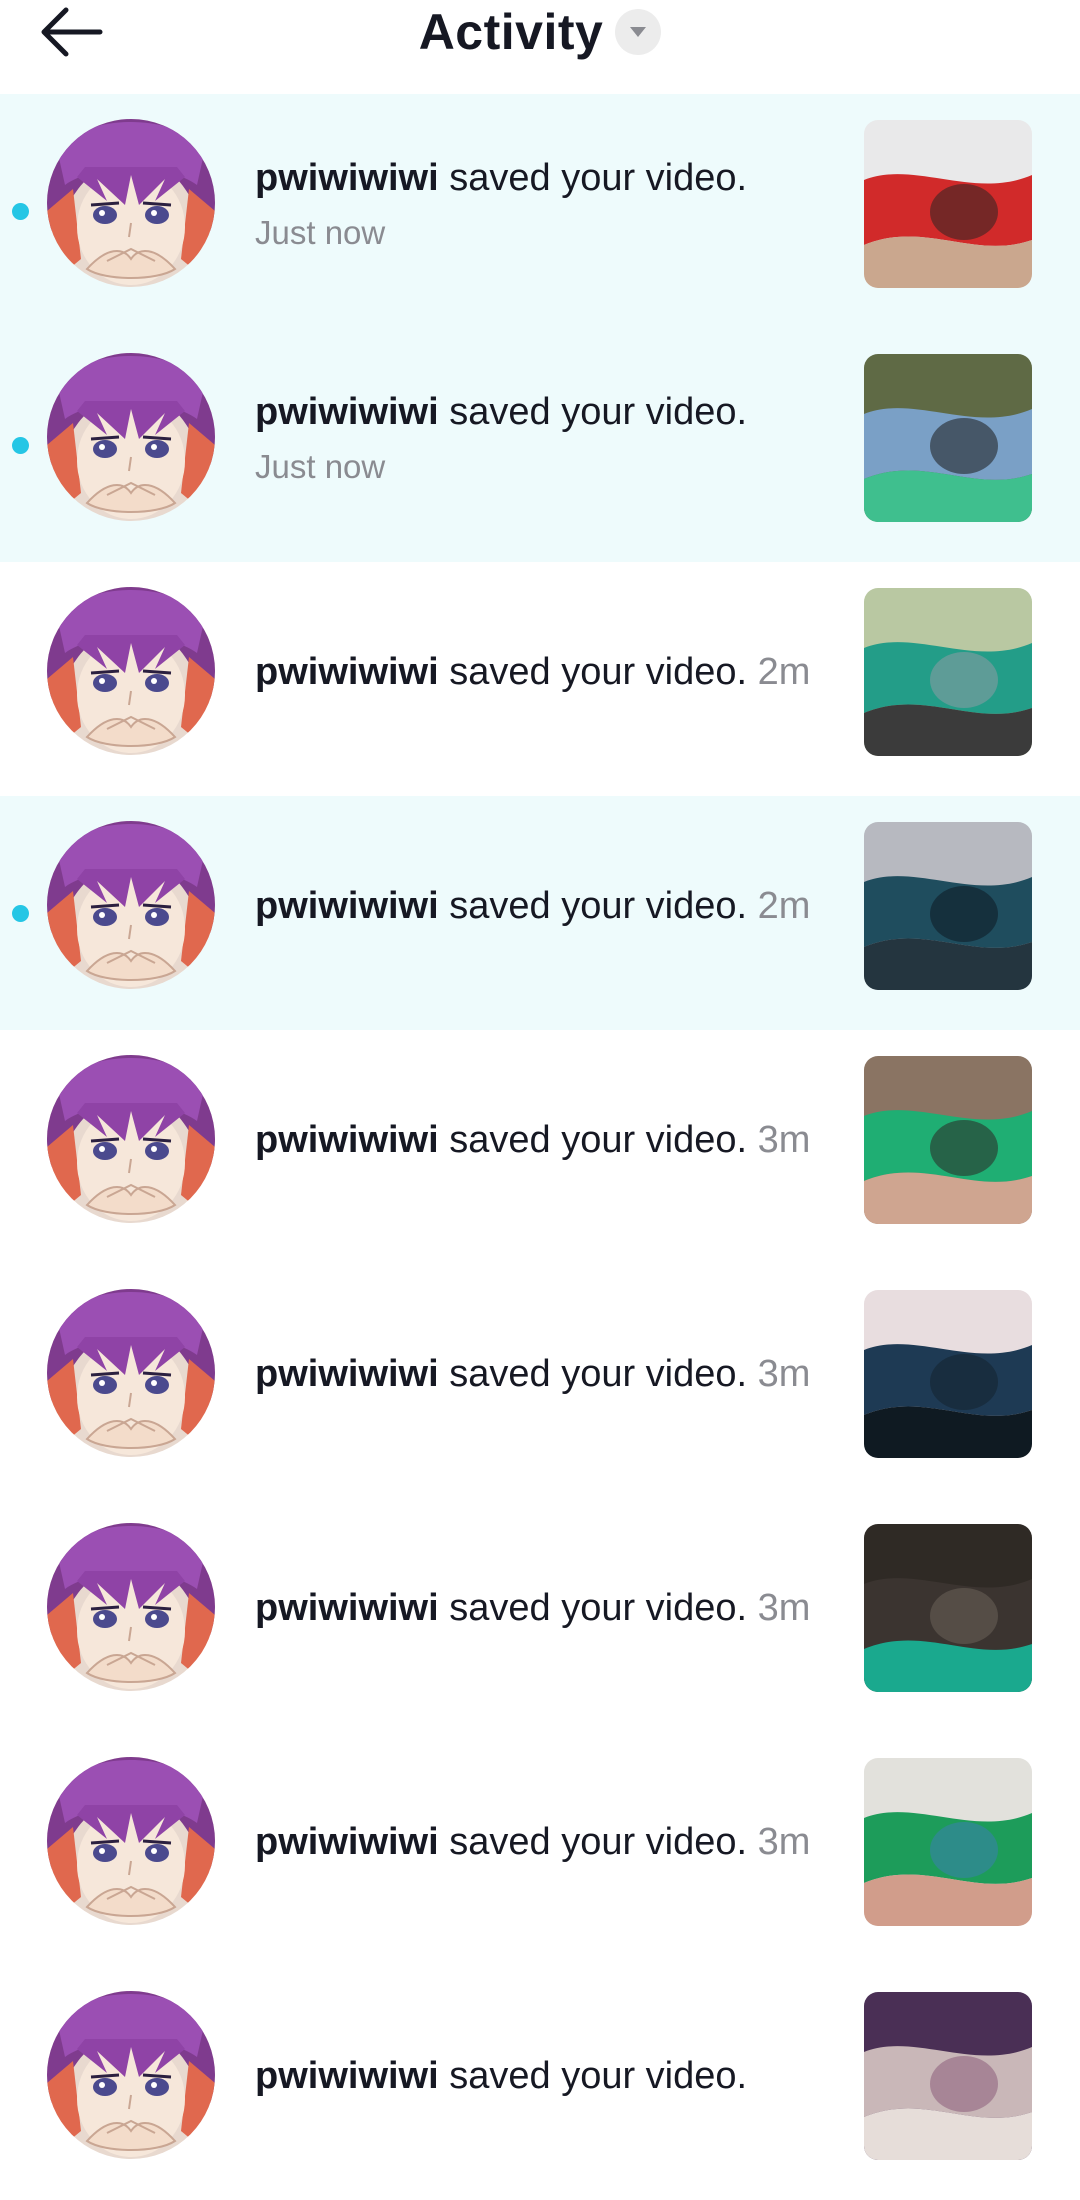 The height and width of the screenshot is (2200, 1080). I want to click on activity-row: pwiwiwiwi saved your video., so click(540, 2083).